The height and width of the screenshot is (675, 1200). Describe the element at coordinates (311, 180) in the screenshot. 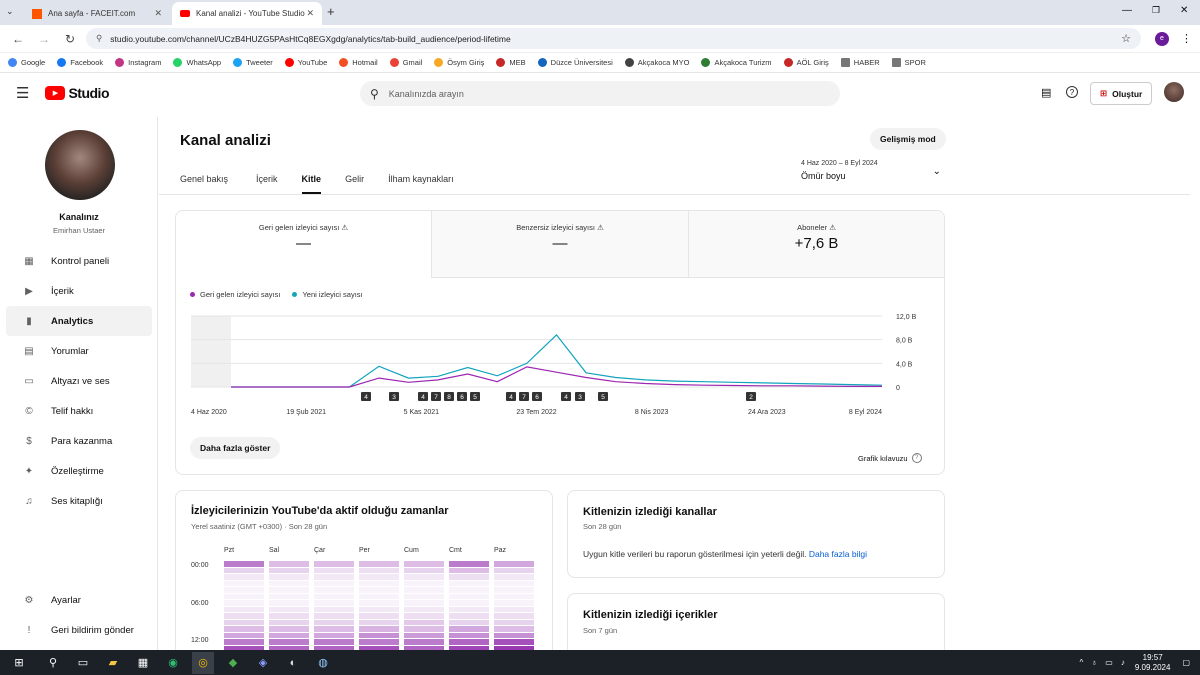

I see `tab-2: Kitle` at that location.